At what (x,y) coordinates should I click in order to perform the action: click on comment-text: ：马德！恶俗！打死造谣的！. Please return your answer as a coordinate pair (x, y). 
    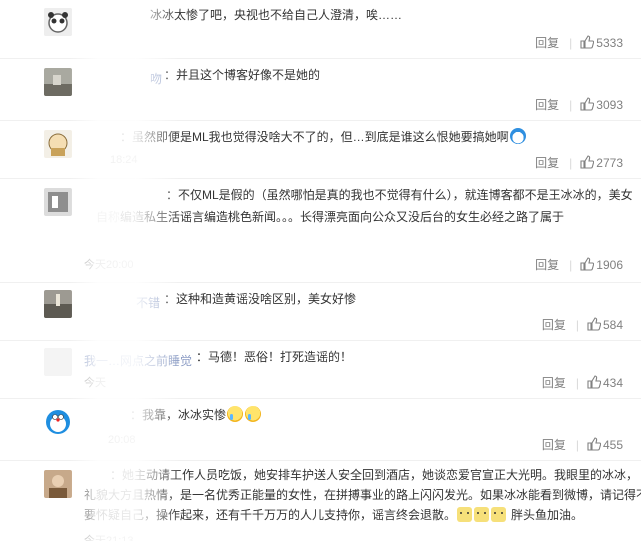
    Looking at the image, I should click on (274, 357).